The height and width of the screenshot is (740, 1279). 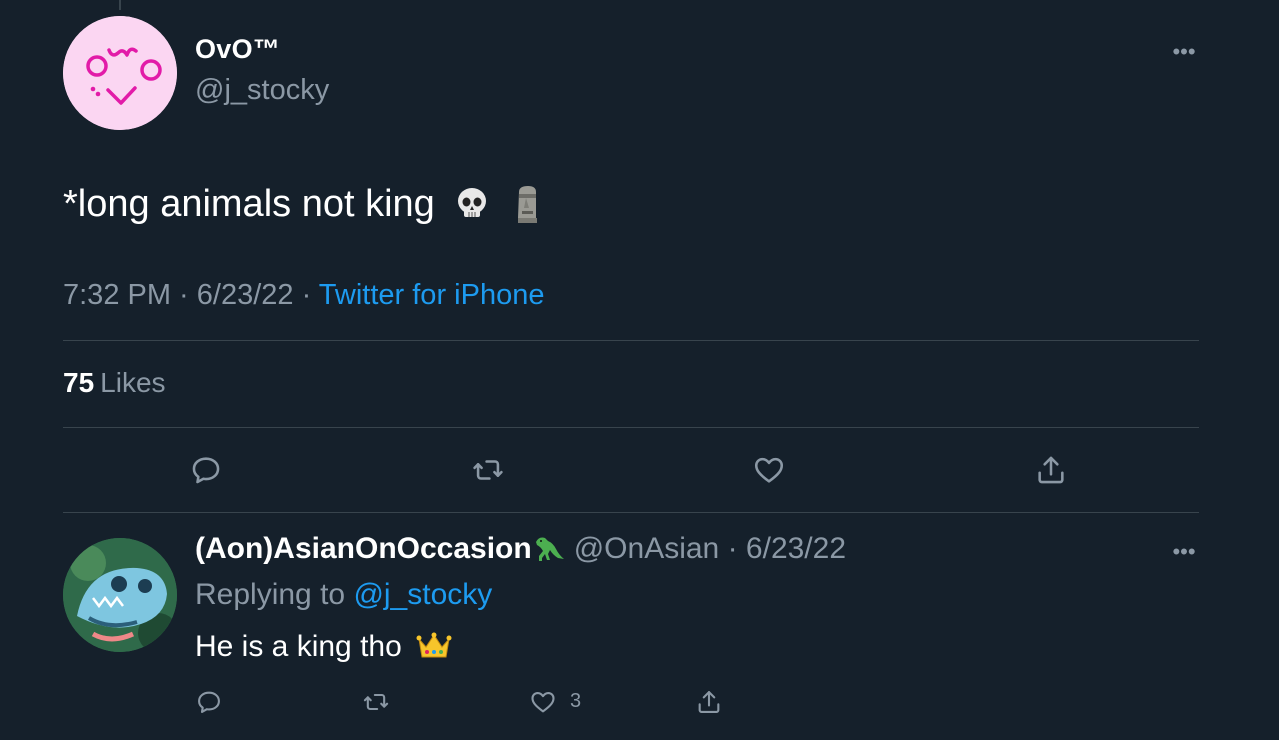 What do you see at coordinates (527, 204) in the screenshot?
I see `moai-emoji` at bounding box center [527, 204].